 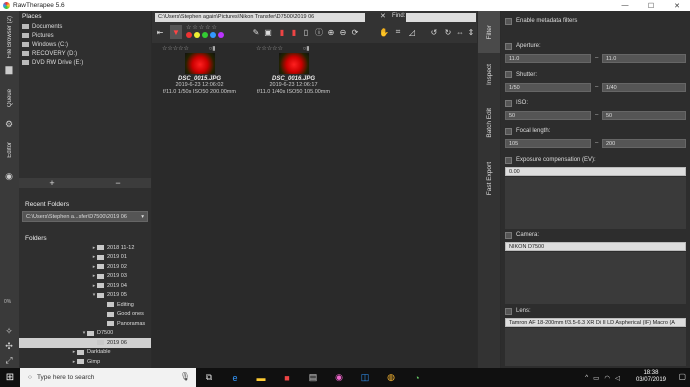 I want to click on close-button: ✕, so click(x=677, y=5).